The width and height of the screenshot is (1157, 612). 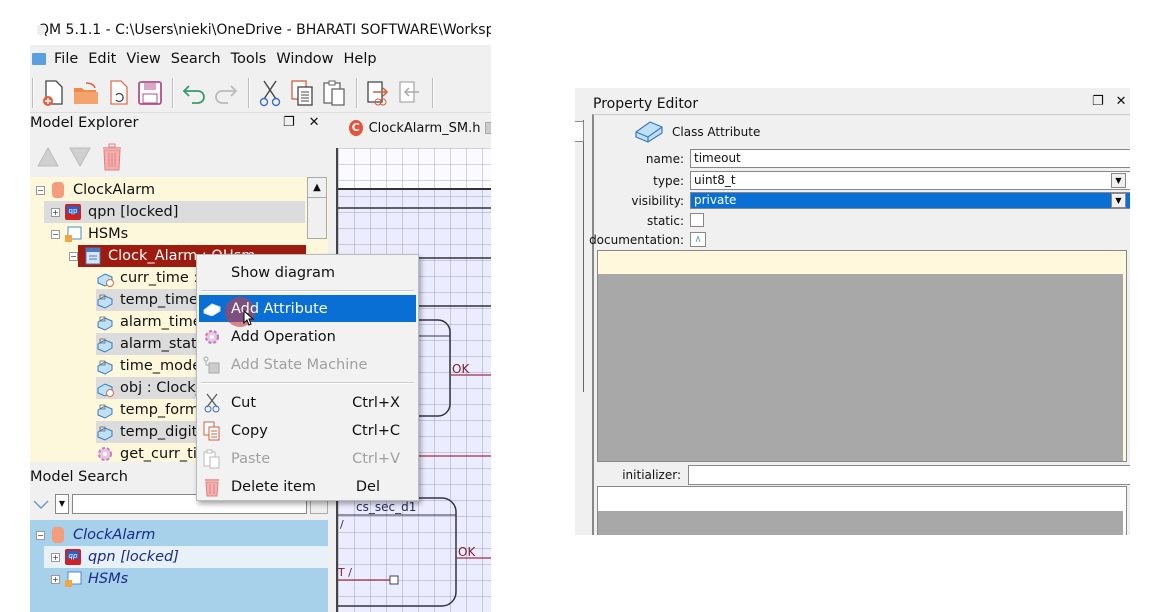 I want to click on search-result-item: + HSMs, so click(x=186, y=579).